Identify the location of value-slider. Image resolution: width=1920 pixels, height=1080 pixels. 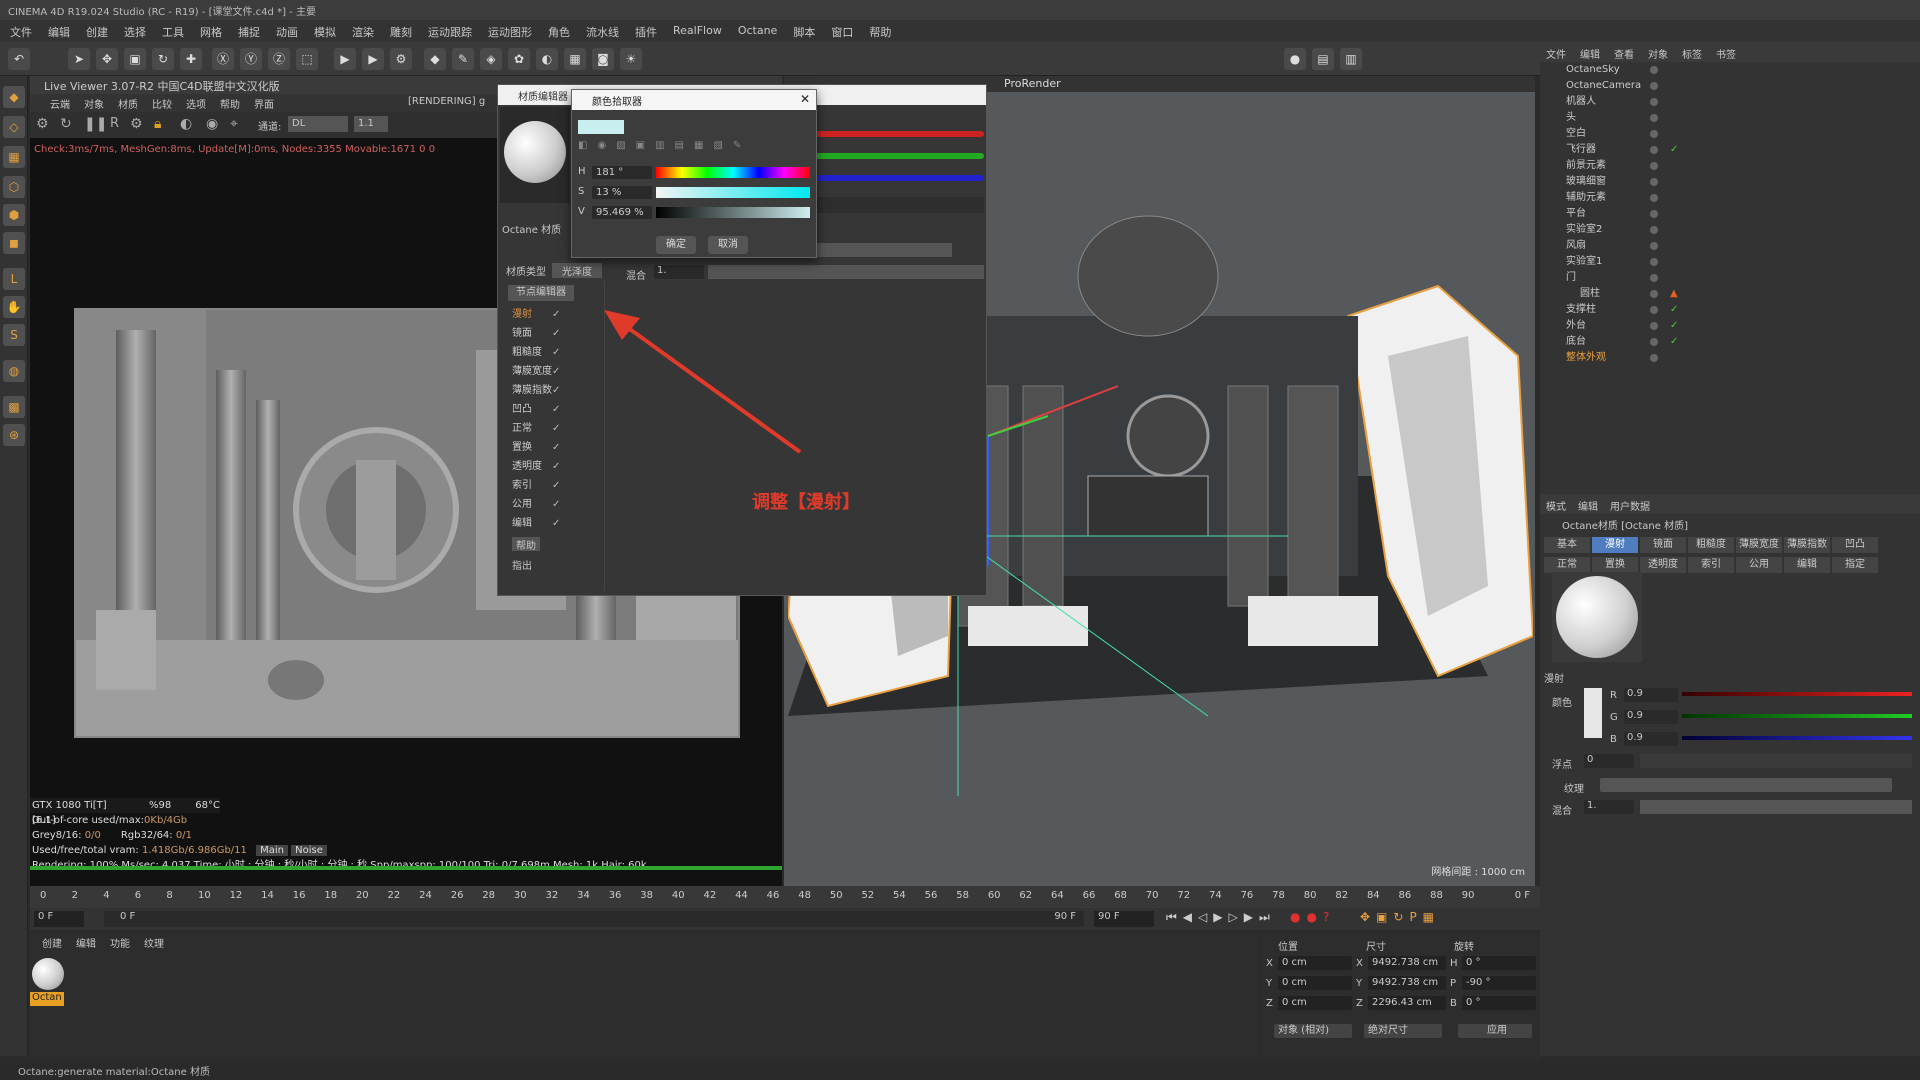
(733, 212).